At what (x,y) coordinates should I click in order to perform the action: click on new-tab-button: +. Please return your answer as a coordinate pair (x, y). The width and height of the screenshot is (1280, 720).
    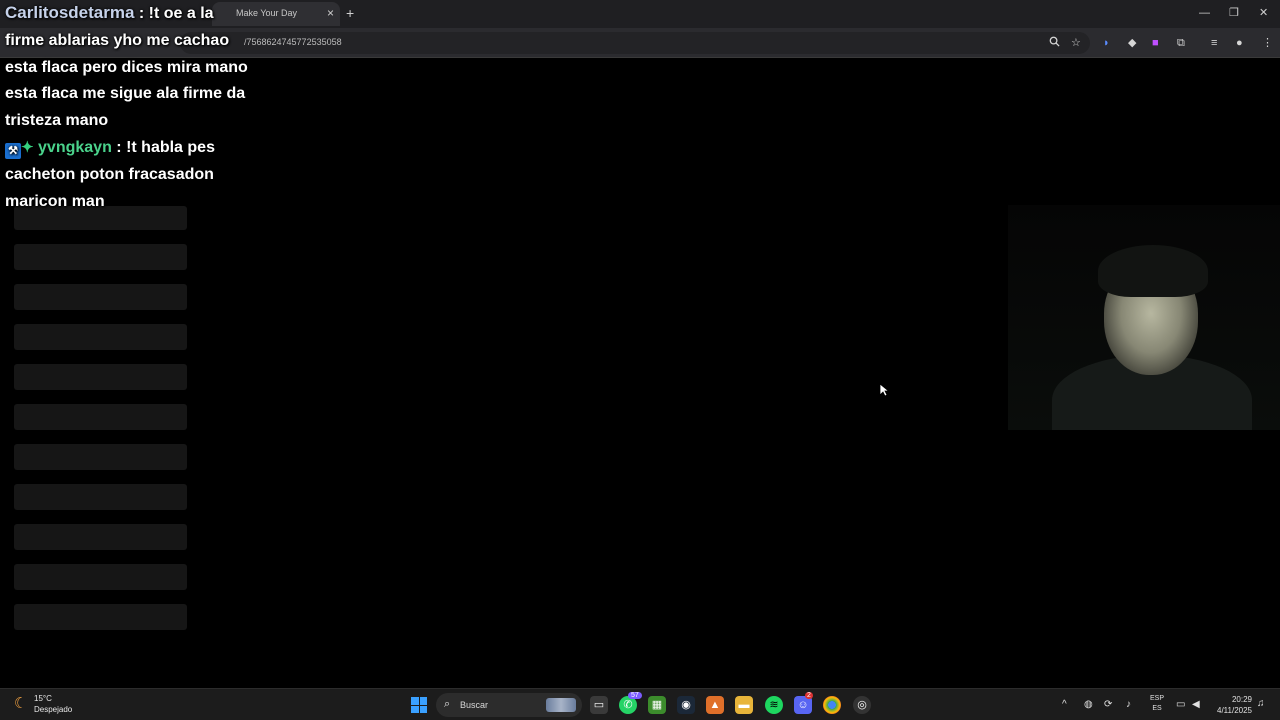
    Looking at the image, I should click on (350, 13).